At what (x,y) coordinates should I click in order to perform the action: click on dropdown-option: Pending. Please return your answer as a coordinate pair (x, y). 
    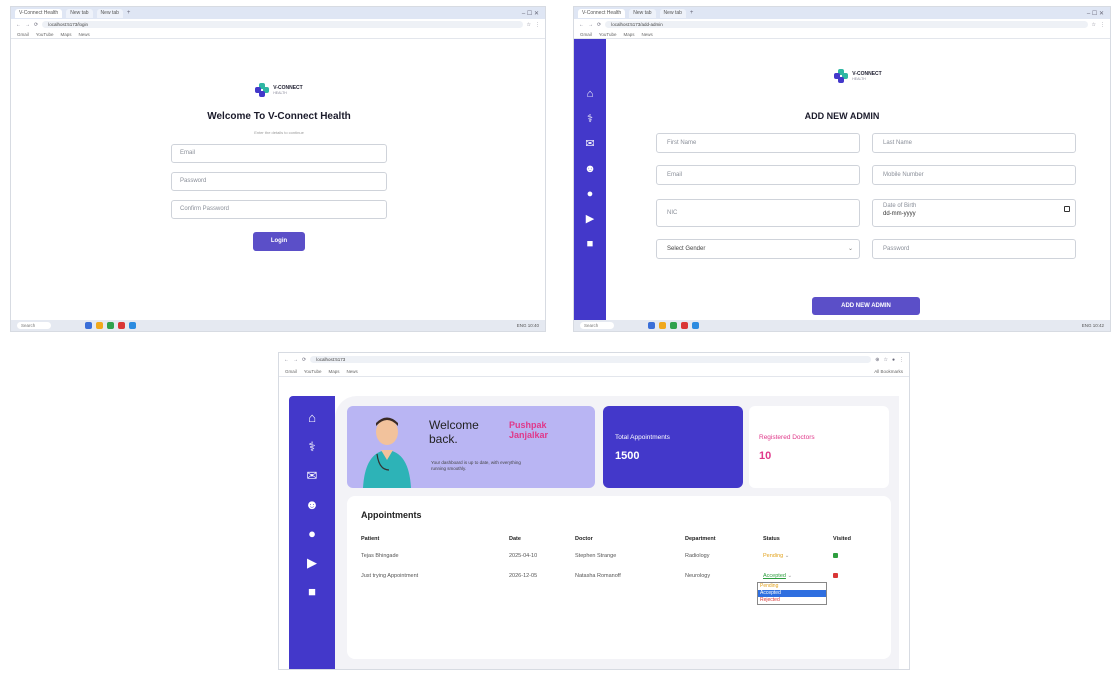
    Looking at the image, I should click on (792, 586).